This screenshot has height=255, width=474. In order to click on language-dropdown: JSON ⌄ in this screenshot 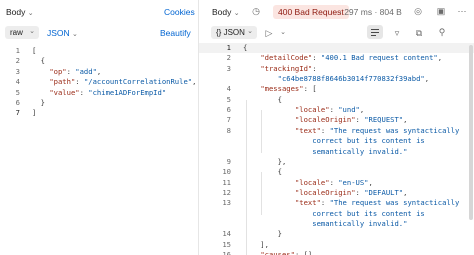, I will do `click(62, 33)`.